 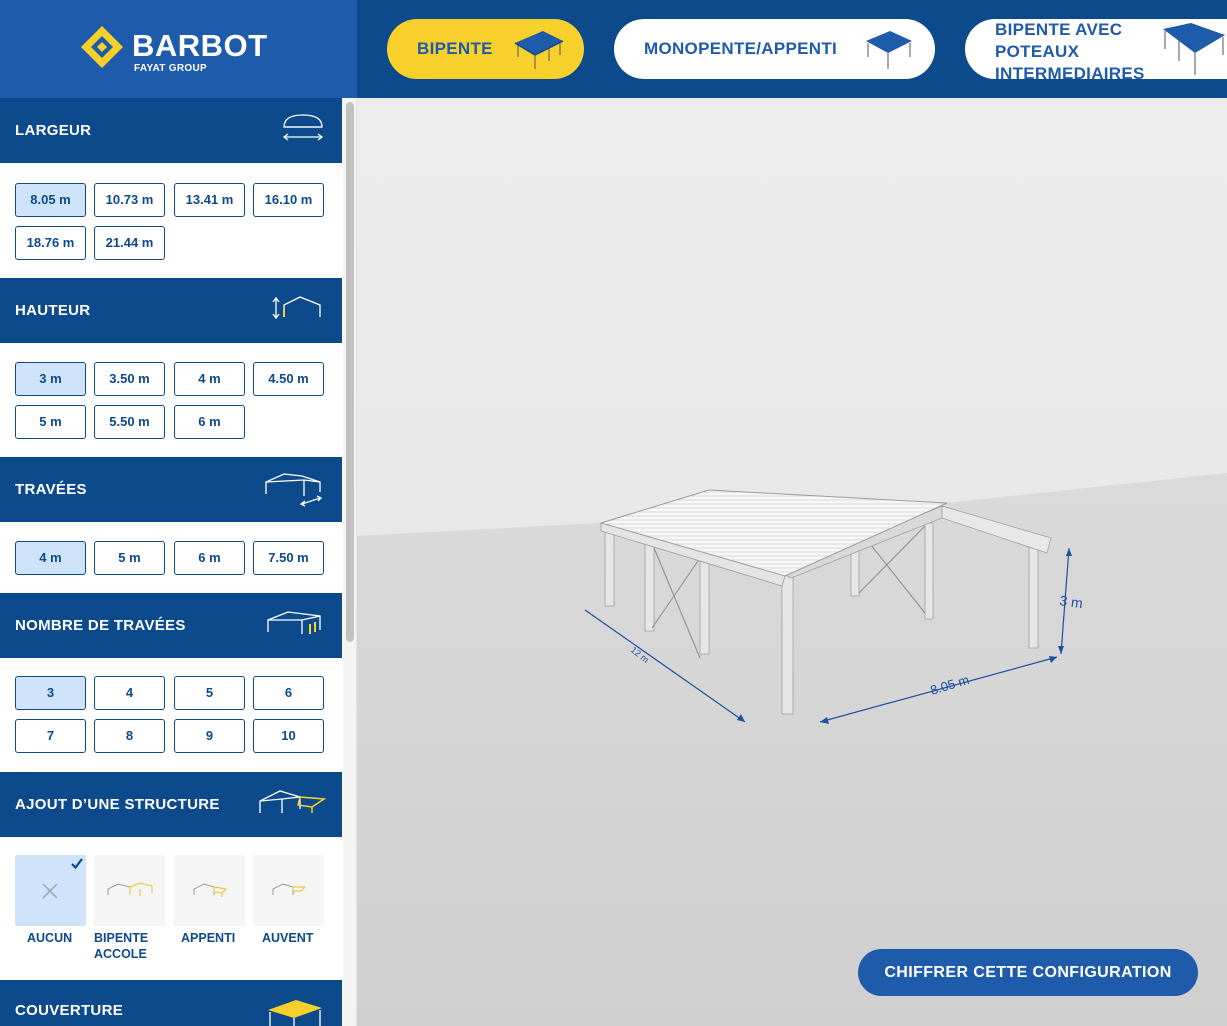 I want to click on section-nombre-title: NOMBRE DE TRAVÉES, so click(x=100, y=625).